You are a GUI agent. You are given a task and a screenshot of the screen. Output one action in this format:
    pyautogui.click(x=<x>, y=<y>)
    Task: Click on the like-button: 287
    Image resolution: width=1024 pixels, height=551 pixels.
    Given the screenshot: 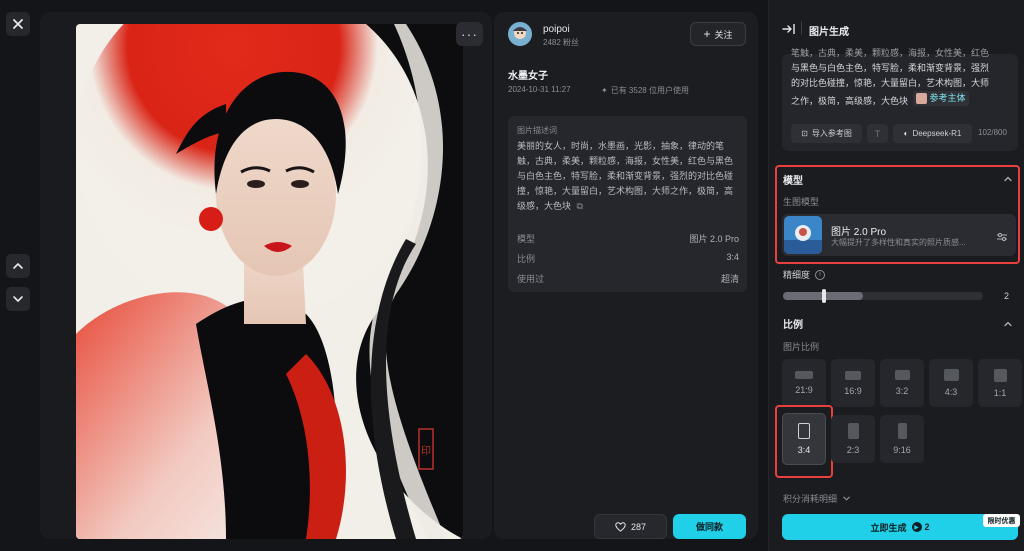 What is the action you would take?
    pyautogui.click(x=630, y=526)
    